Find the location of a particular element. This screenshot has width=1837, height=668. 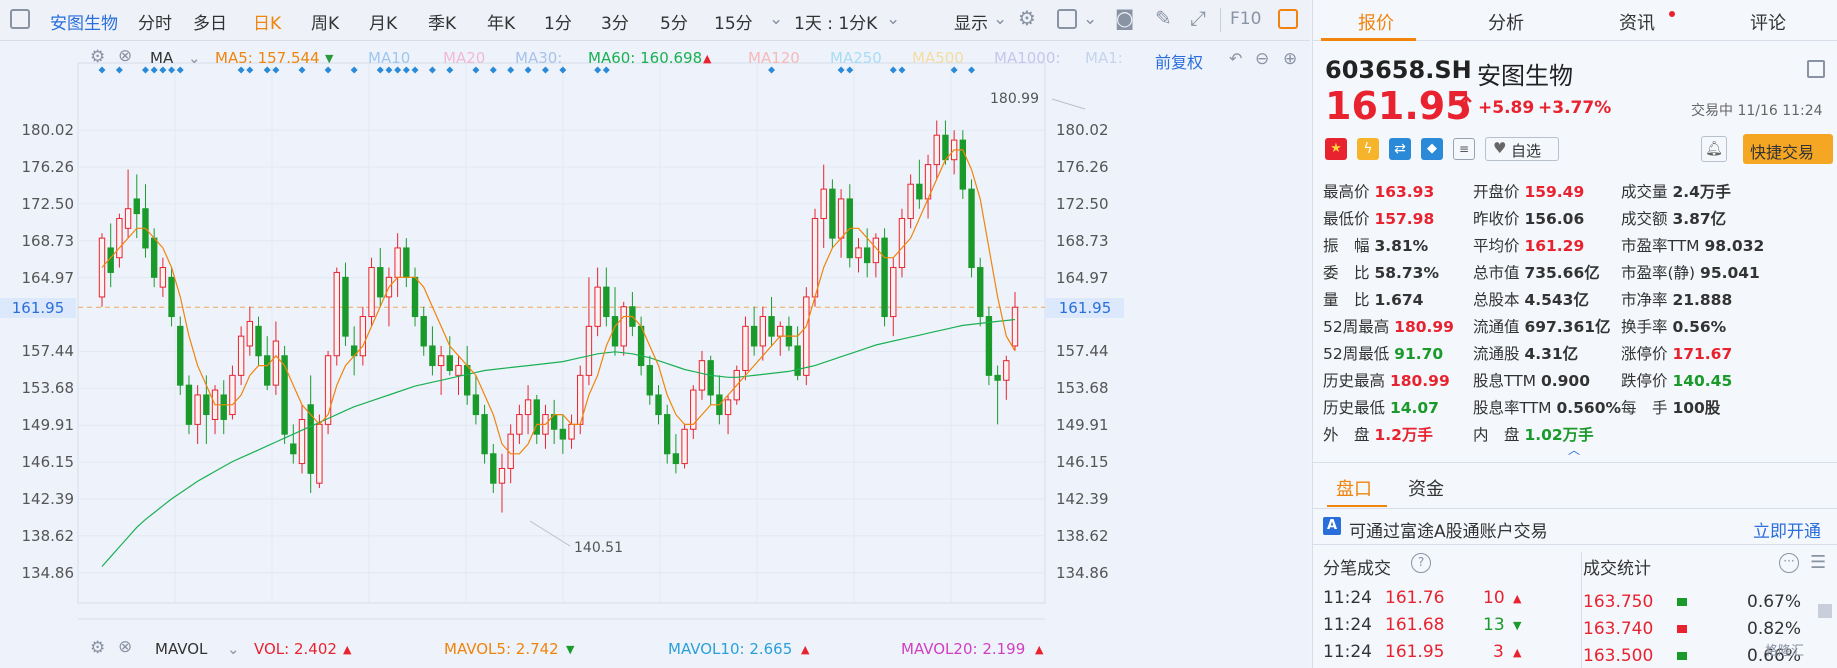

panel-toggle-icon is located at coordinates (1288, 19).